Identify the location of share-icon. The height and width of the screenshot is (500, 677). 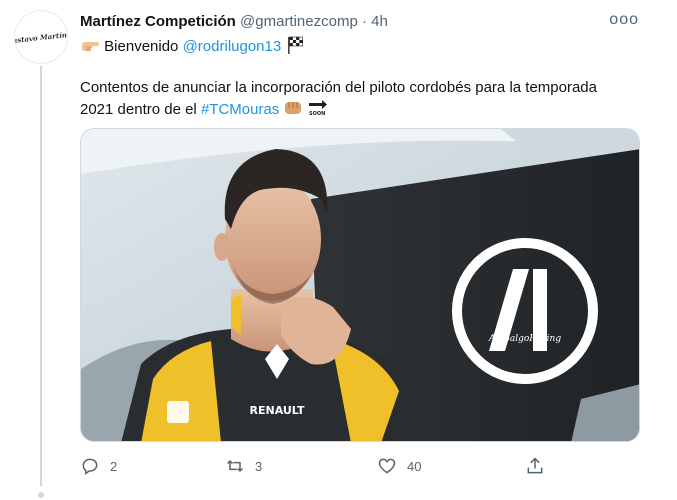
(535, 465).